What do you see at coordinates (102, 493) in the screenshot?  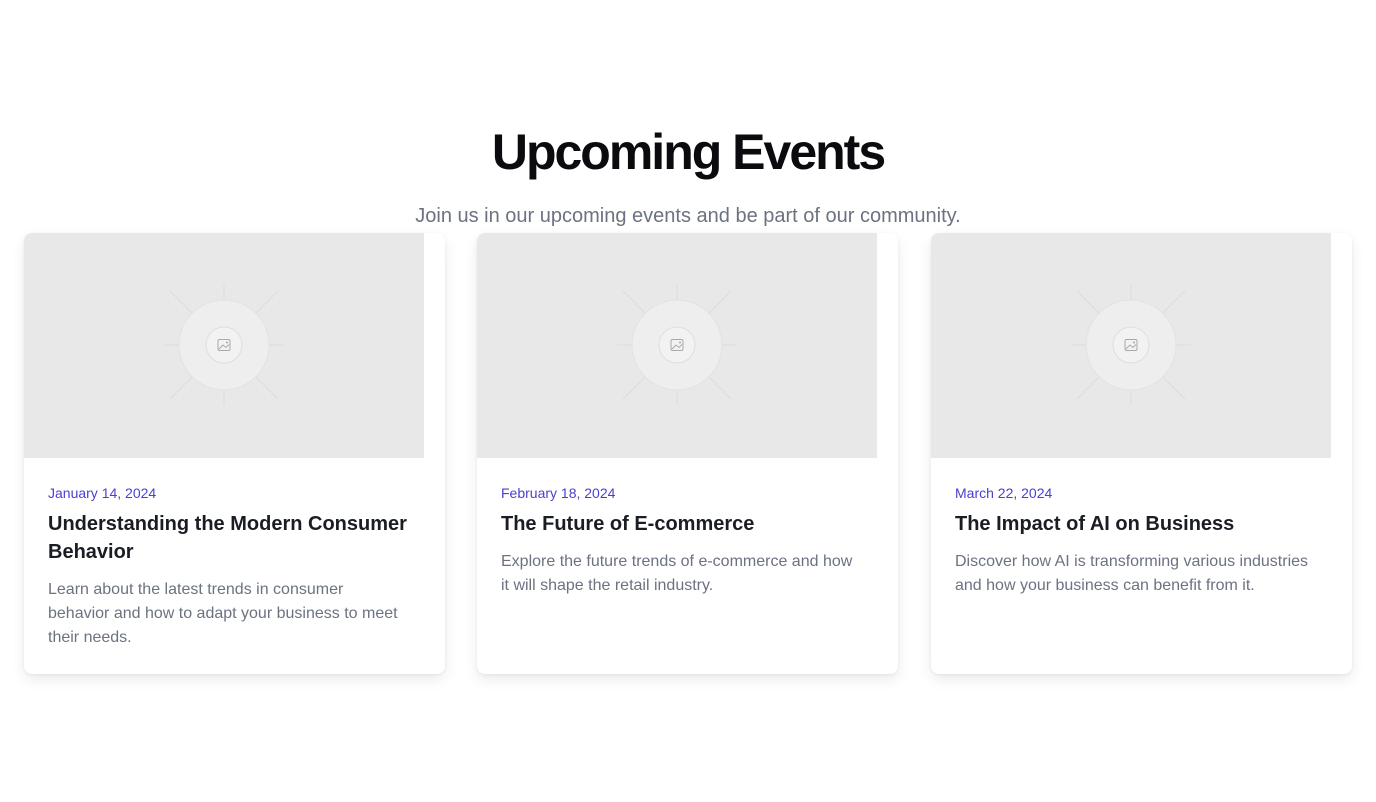 I see `event-date: January 14, 2024` at bounding box center [102, 493].